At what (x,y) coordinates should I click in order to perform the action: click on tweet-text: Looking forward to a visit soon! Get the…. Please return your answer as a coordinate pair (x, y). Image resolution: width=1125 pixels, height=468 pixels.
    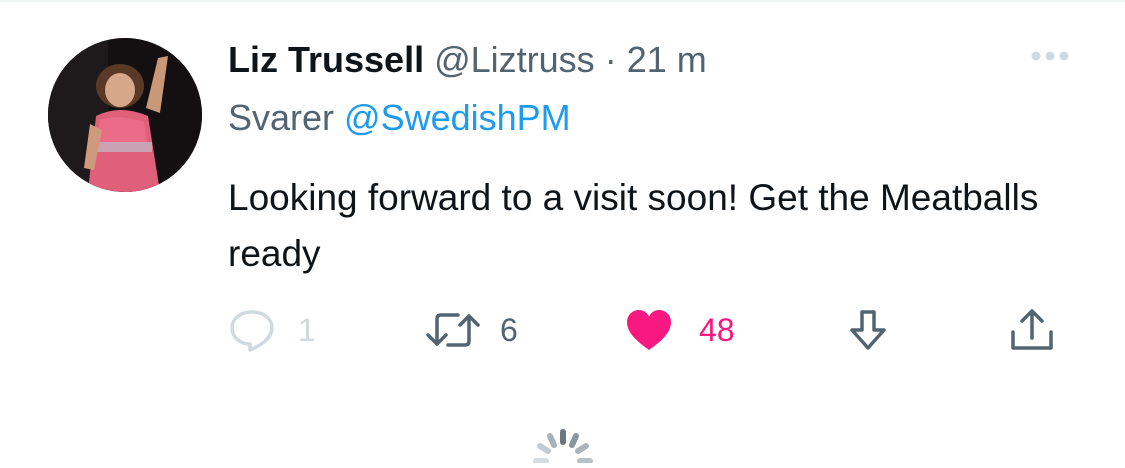
    Looking at the image, I should click on (633, 225).